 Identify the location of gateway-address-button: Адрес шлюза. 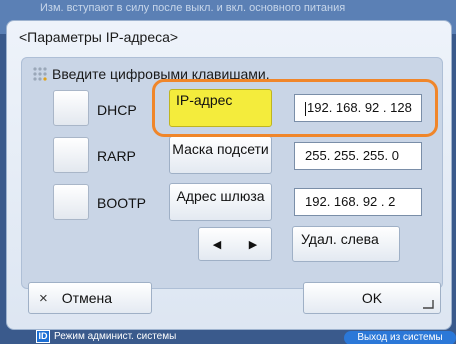
(220, 202).